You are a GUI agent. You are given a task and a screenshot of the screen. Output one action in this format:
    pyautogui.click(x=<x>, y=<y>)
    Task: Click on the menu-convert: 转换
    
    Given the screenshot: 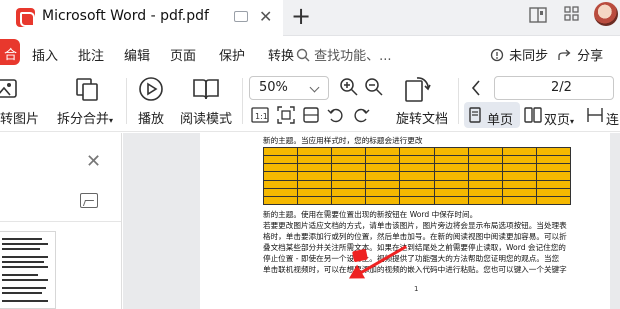 What is the action you would take?
    pyautogui.click(x=281, y=54)
    